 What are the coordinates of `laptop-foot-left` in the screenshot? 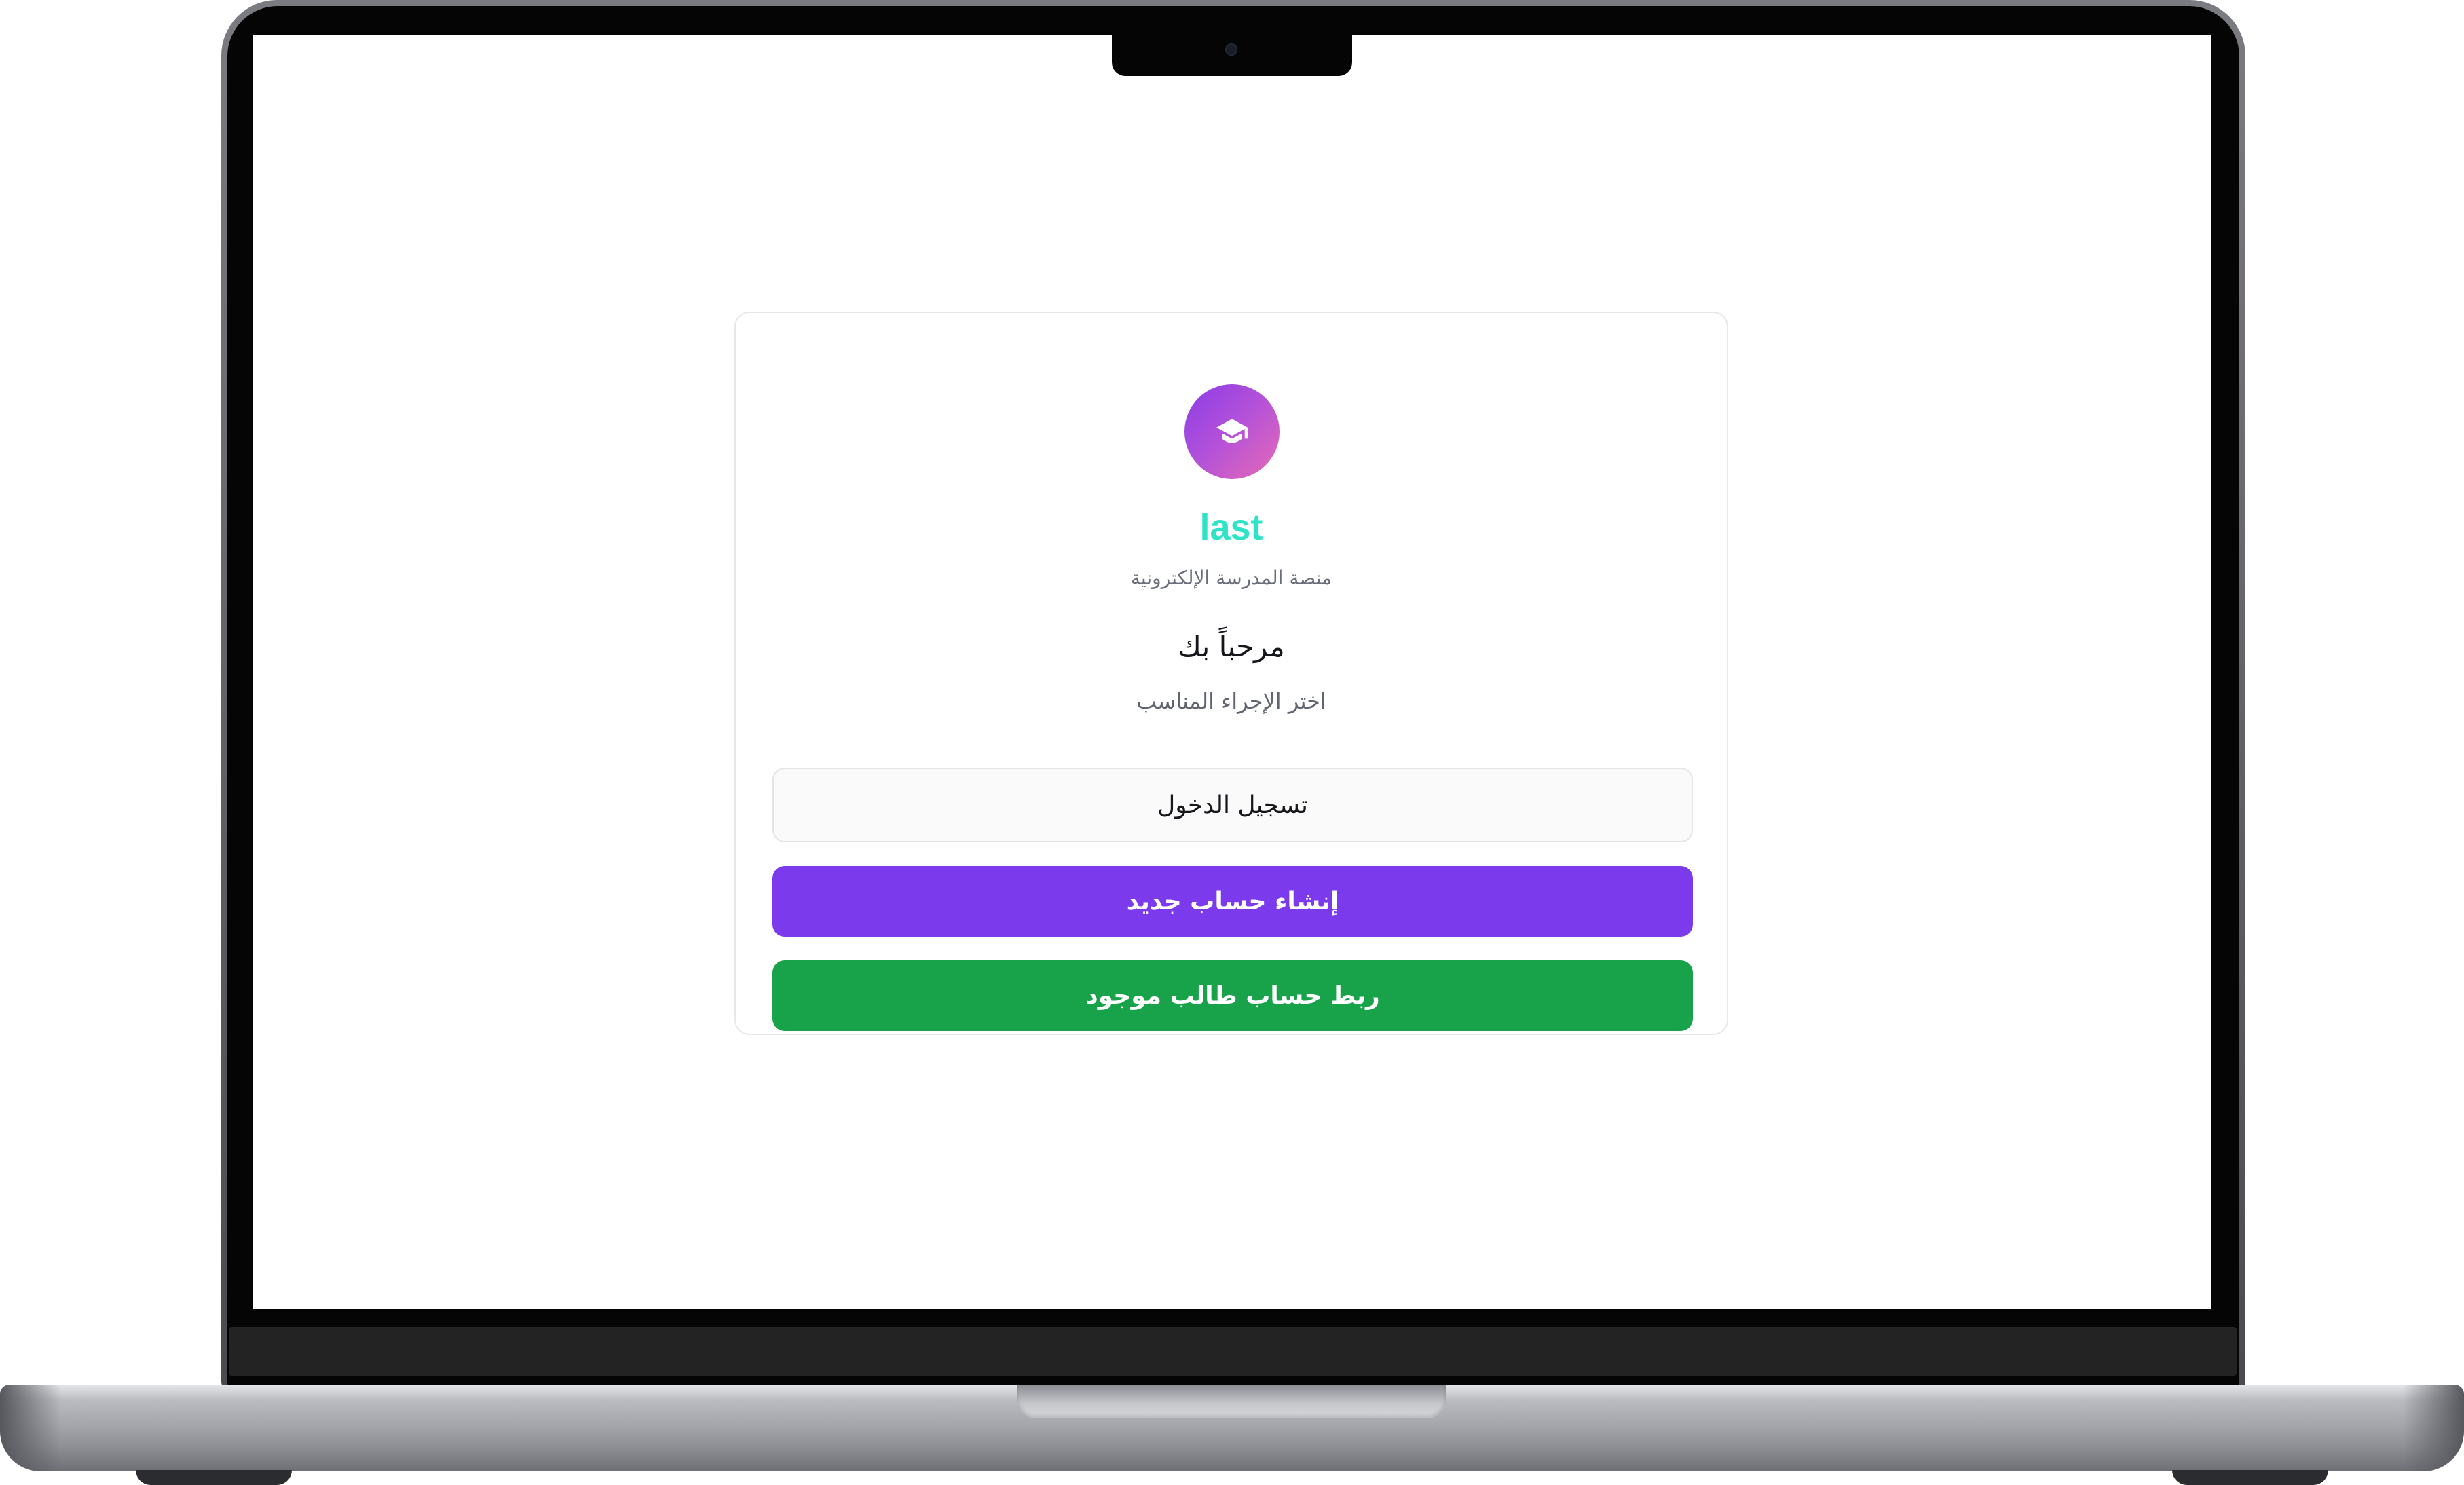 It's located at (214, 1477).